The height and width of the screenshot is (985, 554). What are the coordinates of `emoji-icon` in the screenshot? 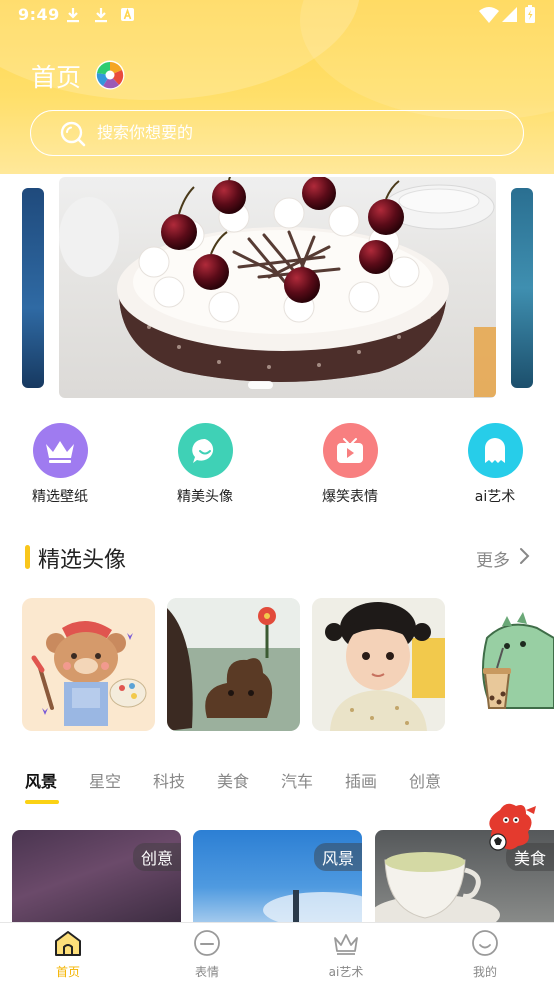 It's located at (207, 943).